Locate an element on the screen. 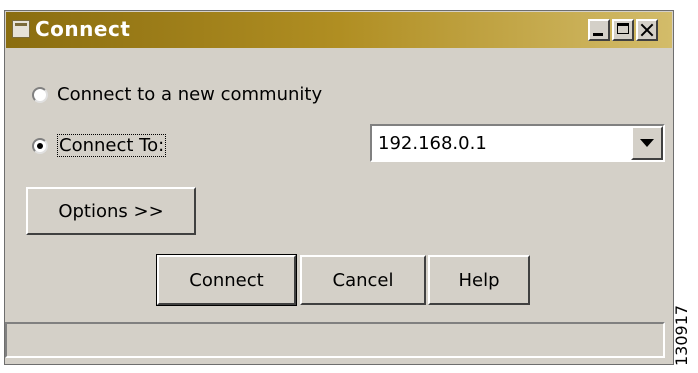  window-title: Connect is located at coordinates (83, 29).